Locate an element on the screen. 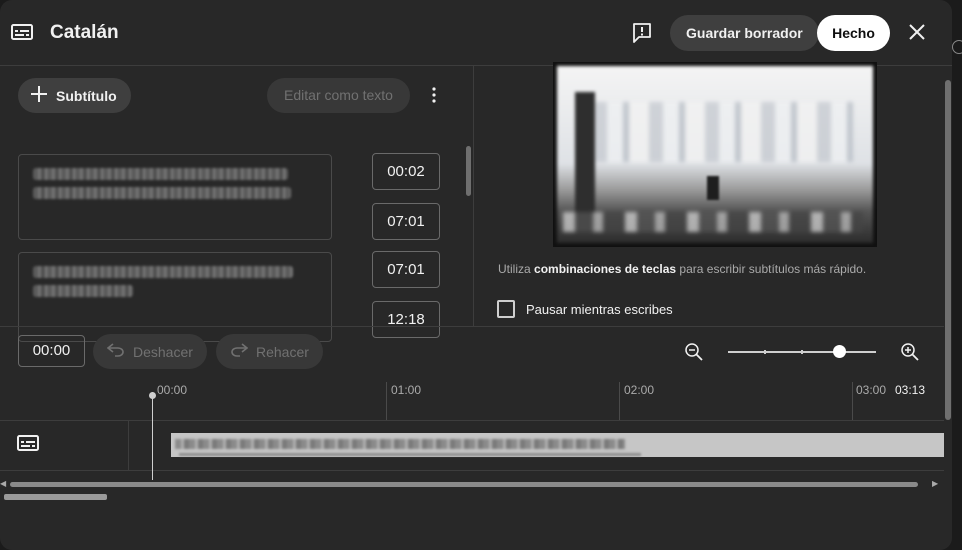 Image resolution: width=962 pixels, height=550 pixels. redo-label: Rehacer is located at coordinates (282, 351).